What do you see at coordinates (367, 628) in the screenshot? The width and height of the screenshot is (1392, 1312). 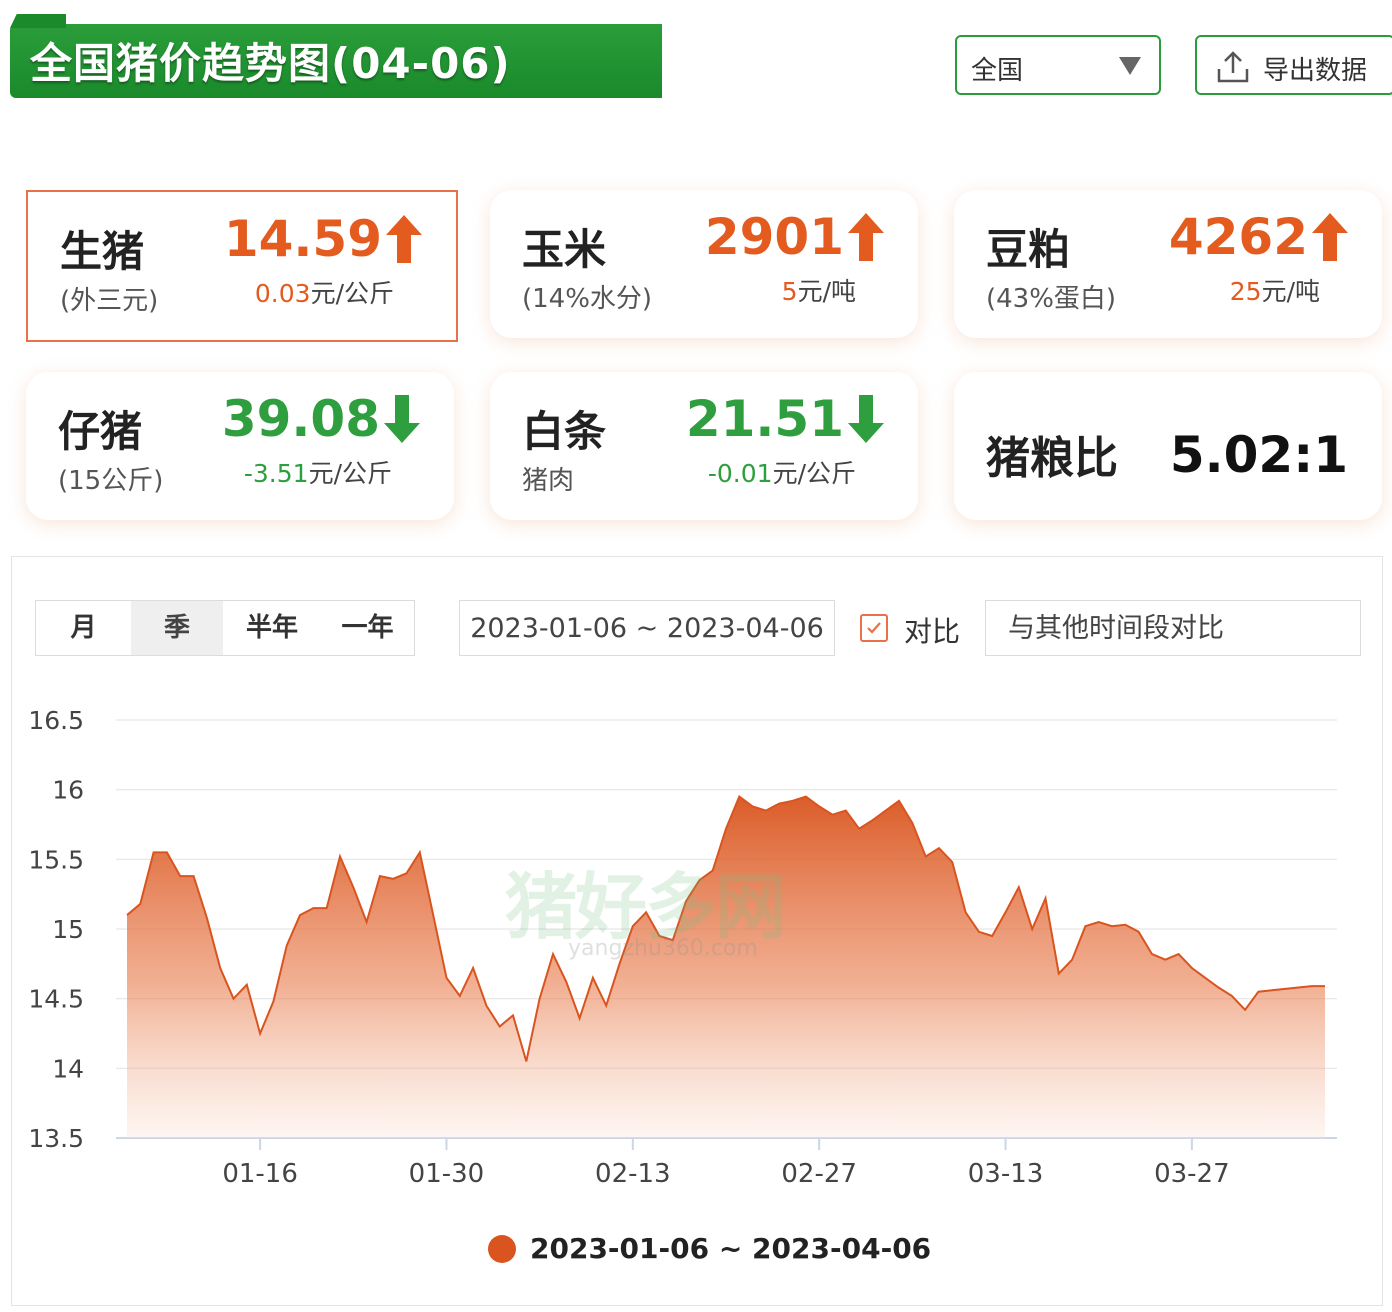 I see `tab-one-year: 一年` at bounding box center [367, 628].